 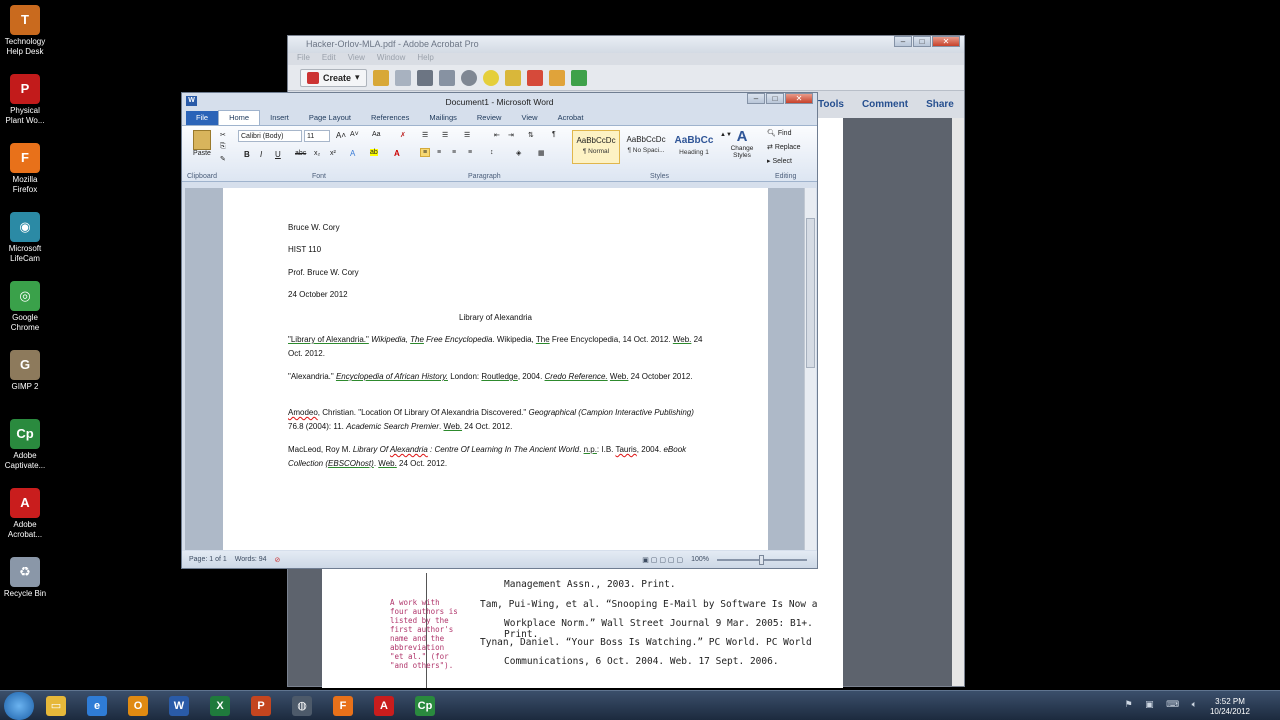 I want to click on text-effects-icon: A, so click(x=352, y=153).